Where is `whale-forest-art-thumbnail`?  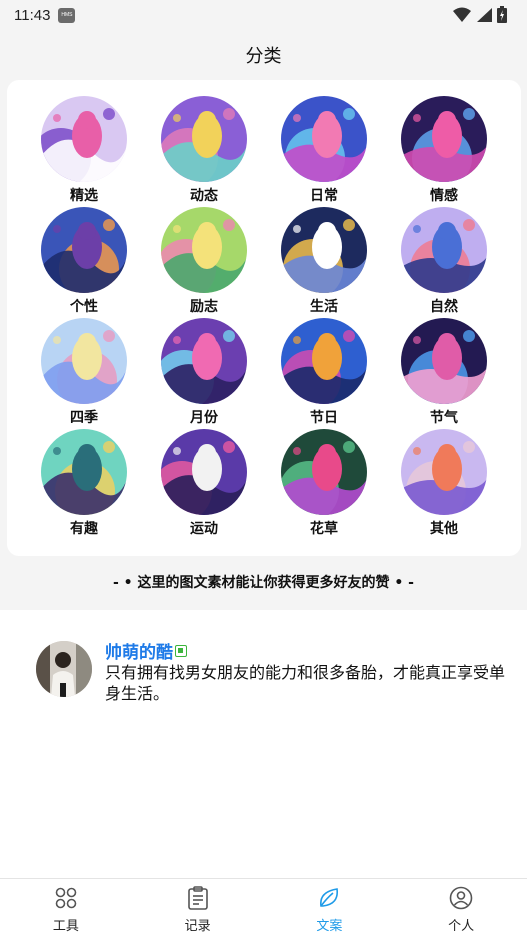
whale-forest-art-thumbnail is located at coordinates (324, 361).